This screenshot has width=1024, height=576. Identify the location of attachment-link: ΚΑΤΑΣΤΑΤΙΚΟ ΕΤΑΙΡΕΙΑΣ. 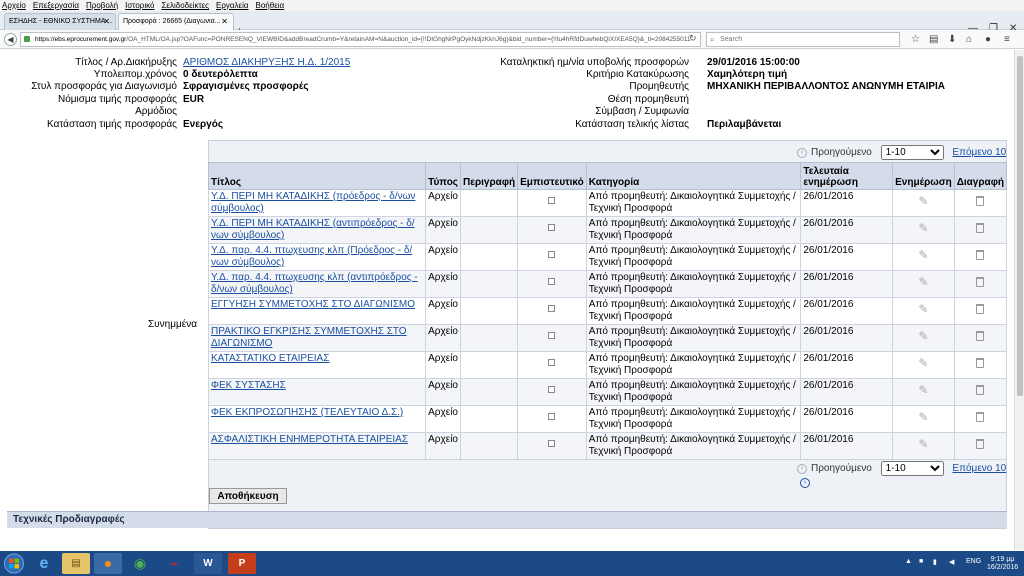
(270, 358).